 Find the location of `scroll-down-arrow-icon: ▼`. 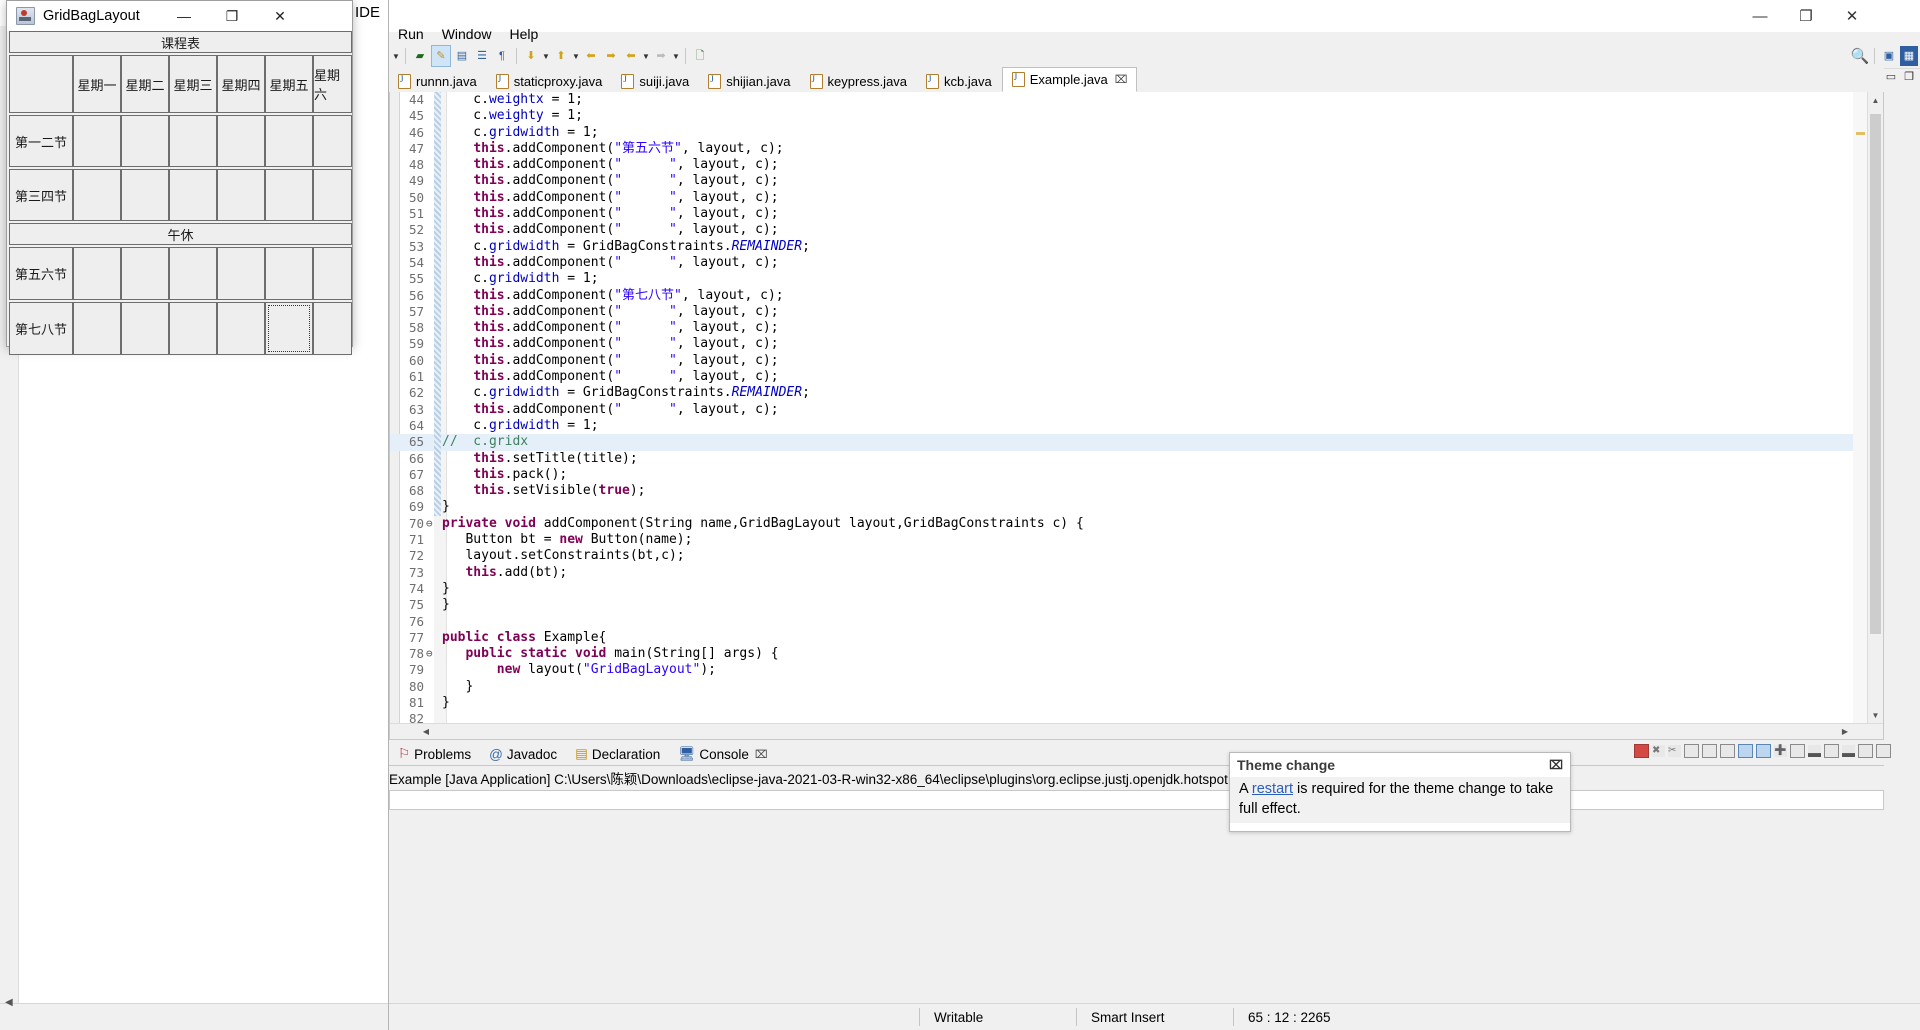

scroll-down-arrow-icon: ▼ is located at coordinates (1875, 715).